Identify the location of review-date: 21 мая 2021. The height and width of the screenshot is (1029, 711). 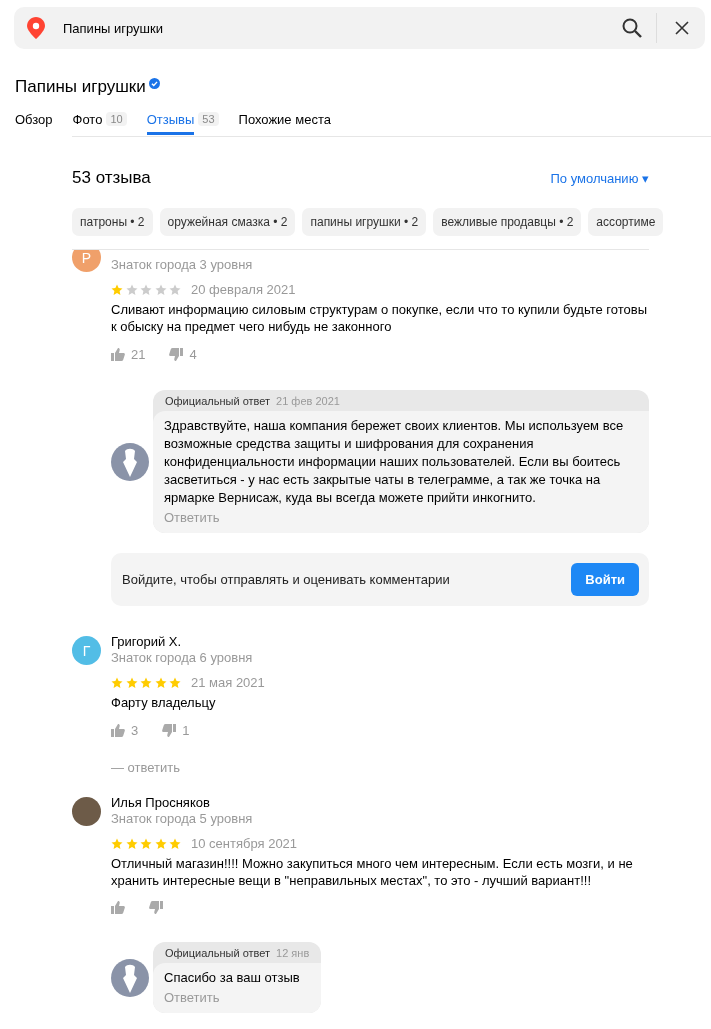
(228, 682).